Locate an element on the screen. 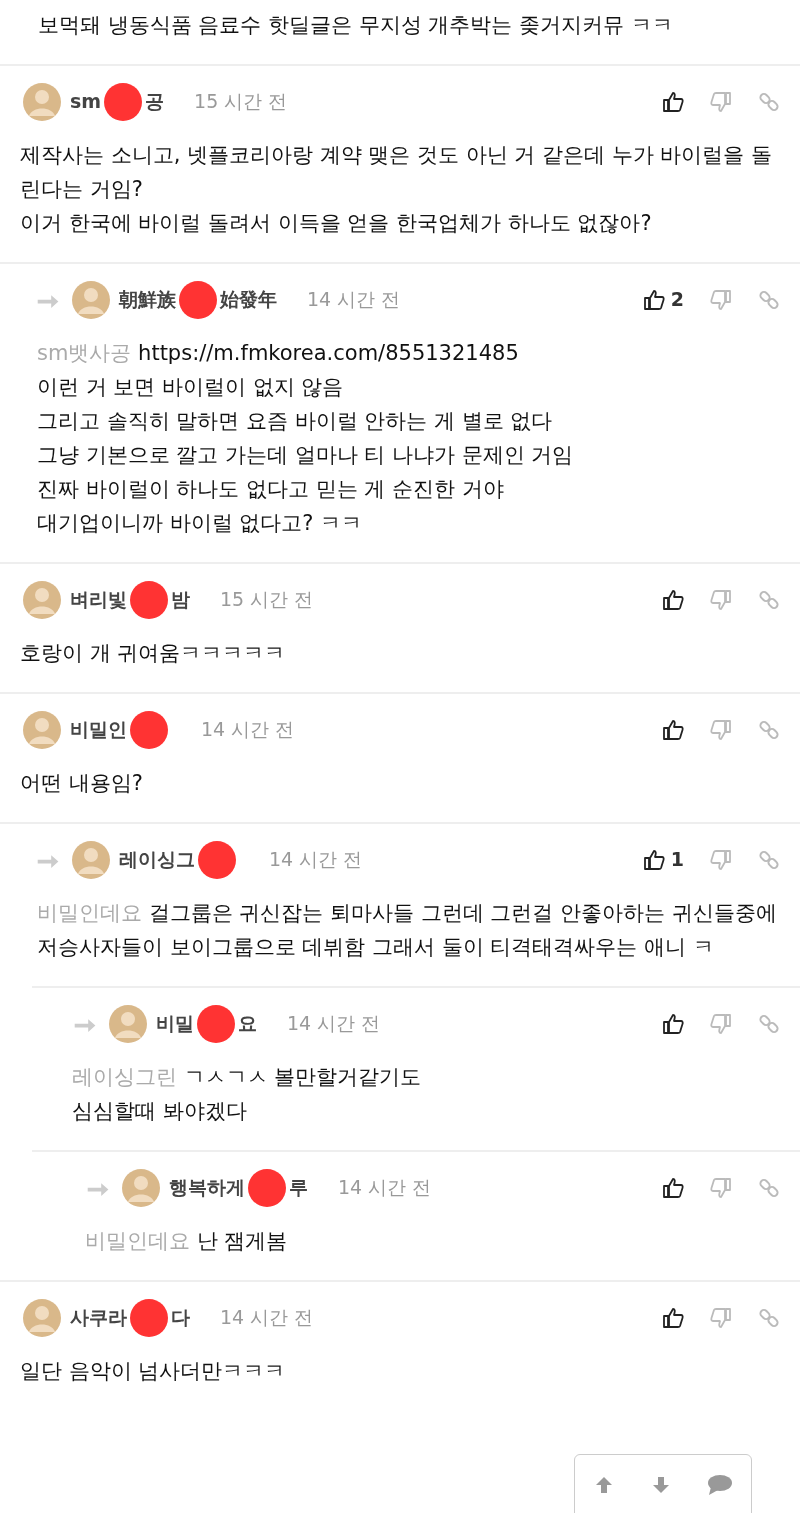  comment-text: 레이싱그린 ㄱㅅㄱㅅ 볼만할거같기도 심심할때 봐야겠다 is located at coordinates (247, 1094).